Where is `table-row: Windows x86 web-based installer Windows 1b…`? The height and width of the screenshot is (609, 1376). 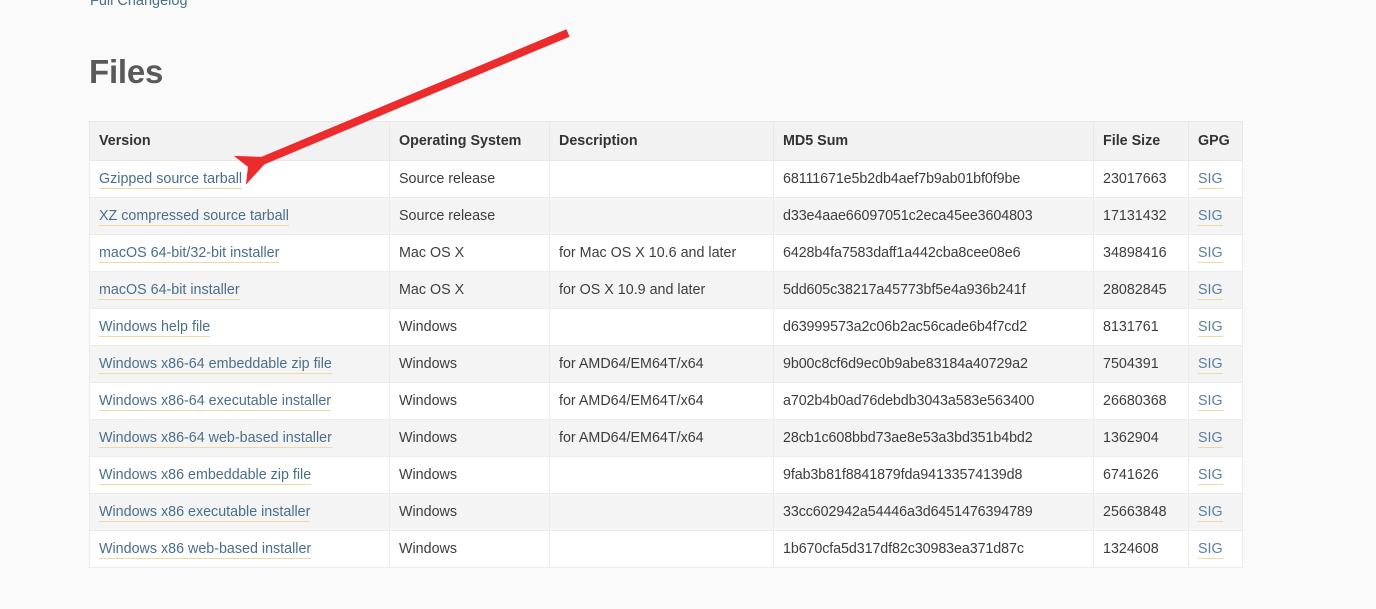
table-row: Windows x86 web-based installer Windows 1b… is located at coordinates (666, 549).